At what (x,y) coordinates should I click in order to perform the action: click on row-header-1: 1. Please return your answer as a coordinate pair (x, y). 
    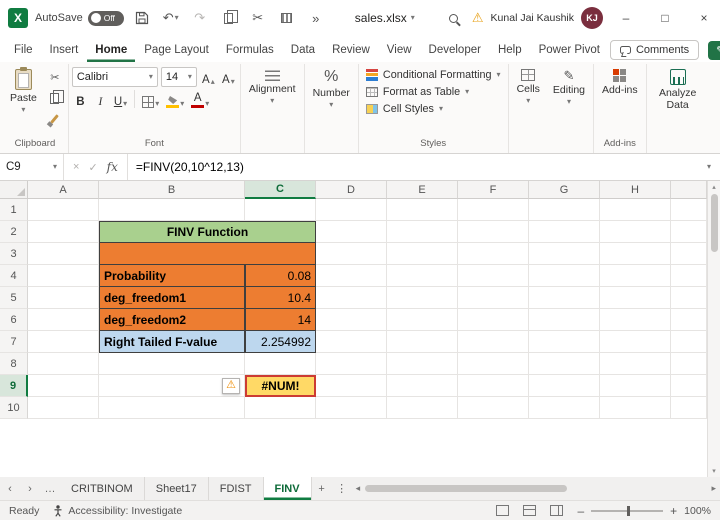
    Looking at the image, I should click on (14, 210).